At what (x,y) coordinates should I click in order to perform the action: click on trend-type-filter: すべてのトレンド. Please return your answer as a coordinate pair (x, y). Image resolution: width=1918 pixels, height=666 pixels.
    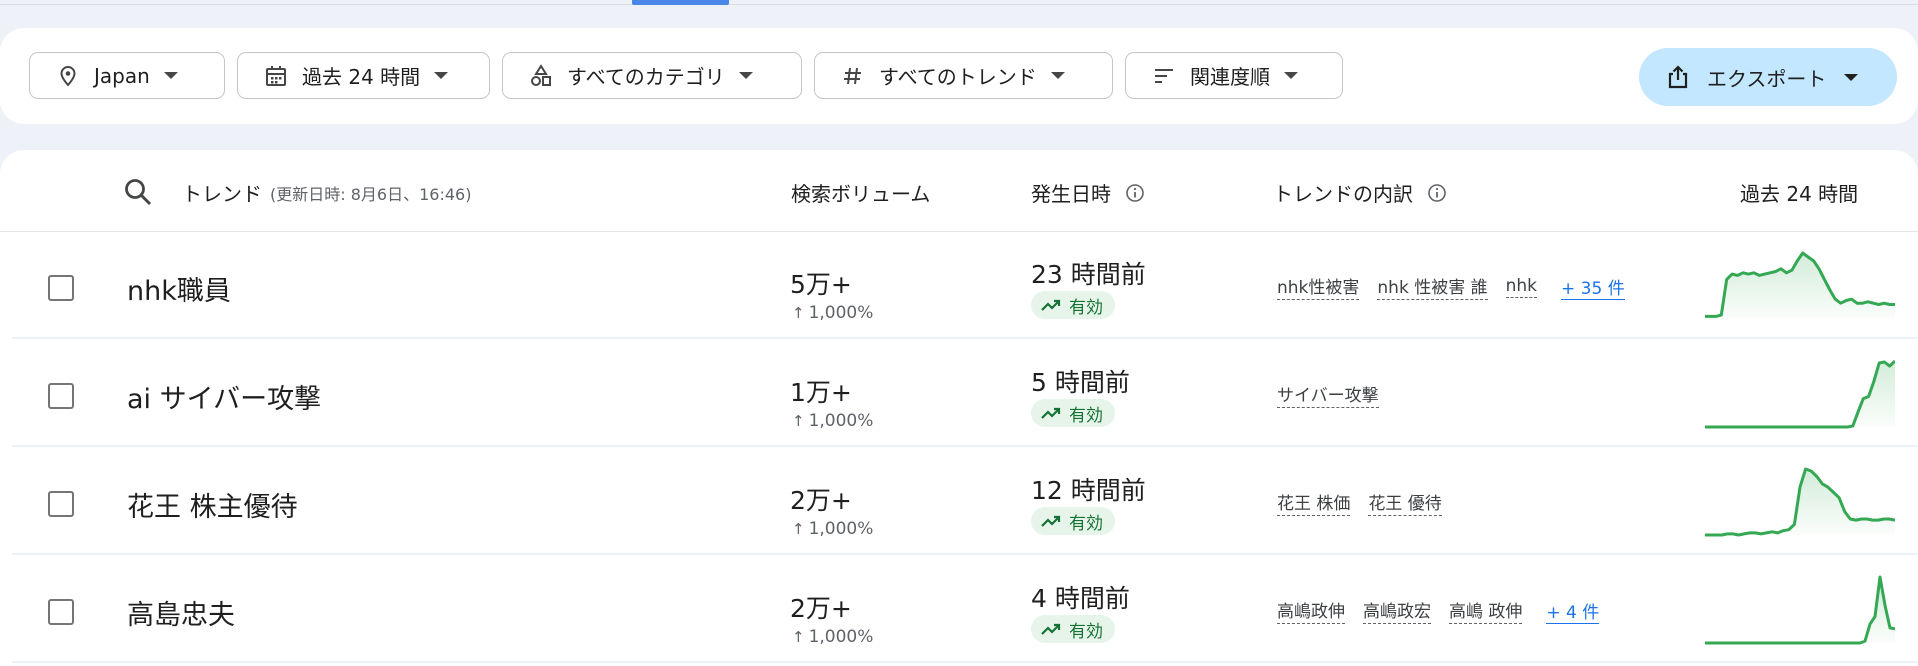
    Looking at the image, I should click on (963, 75).